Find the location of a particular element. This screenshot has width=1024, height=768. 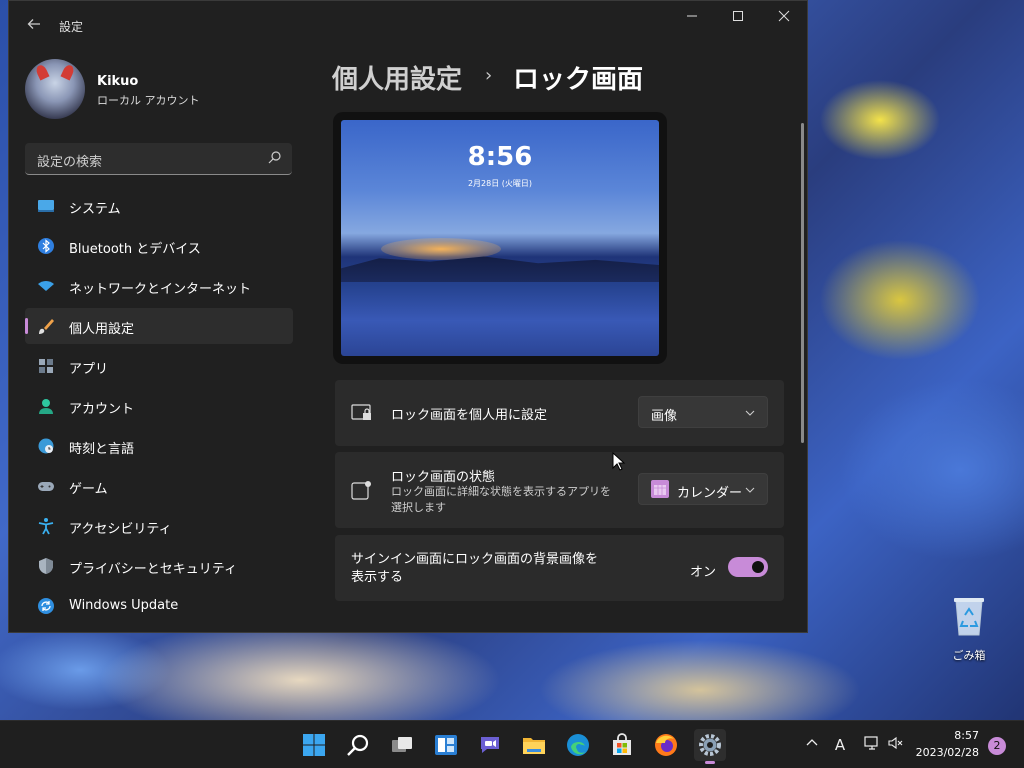

clock-time: 8:57 is located at coordinates (966, 735).